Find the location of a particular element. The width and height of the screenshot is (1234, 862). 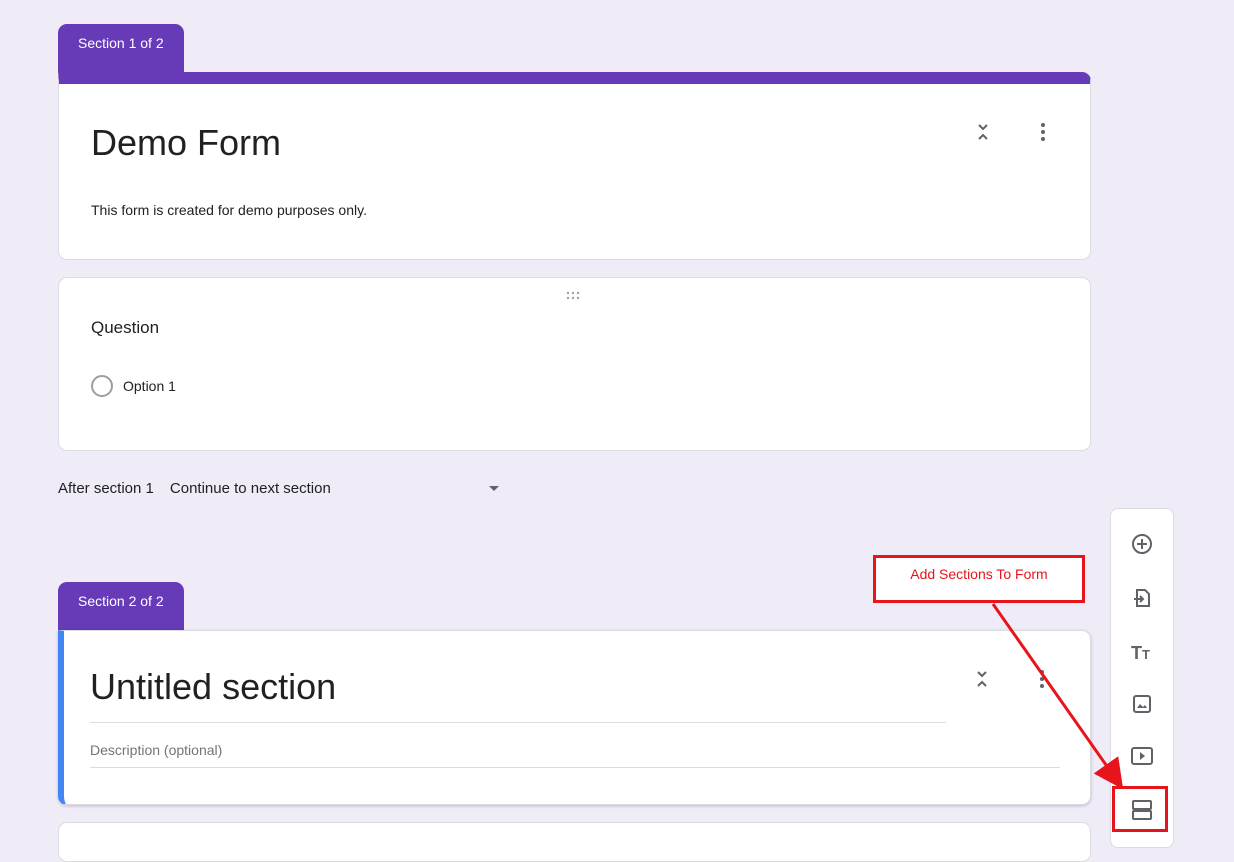

annotation-arrow is located at coordinates (1057, 696).